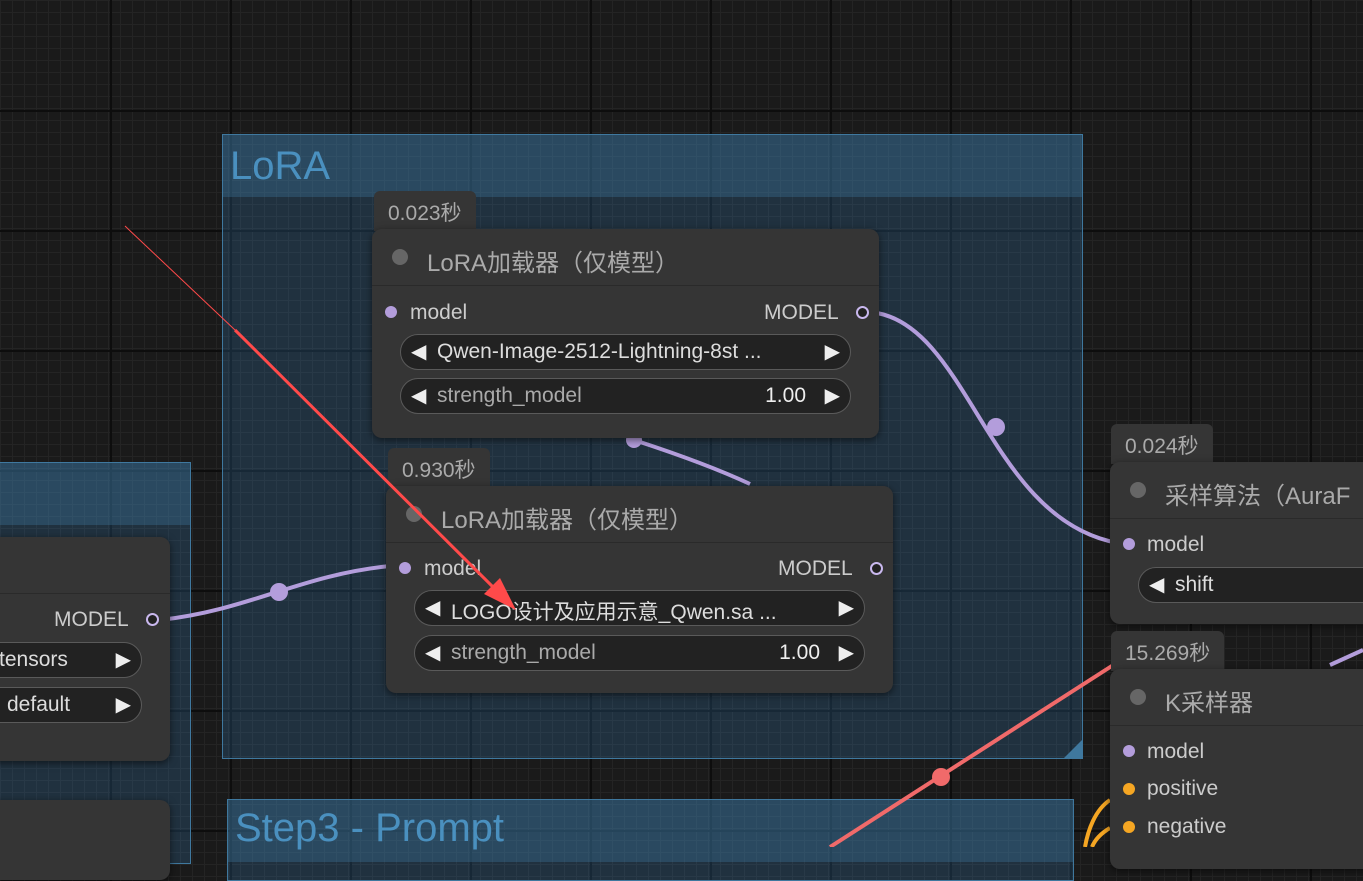 This screenshot has height=881, width=1363. What do you see at coordinates (1129, 789) in the screenshot?
I see `input-slot-positive` at bounding box center [1129, 789].